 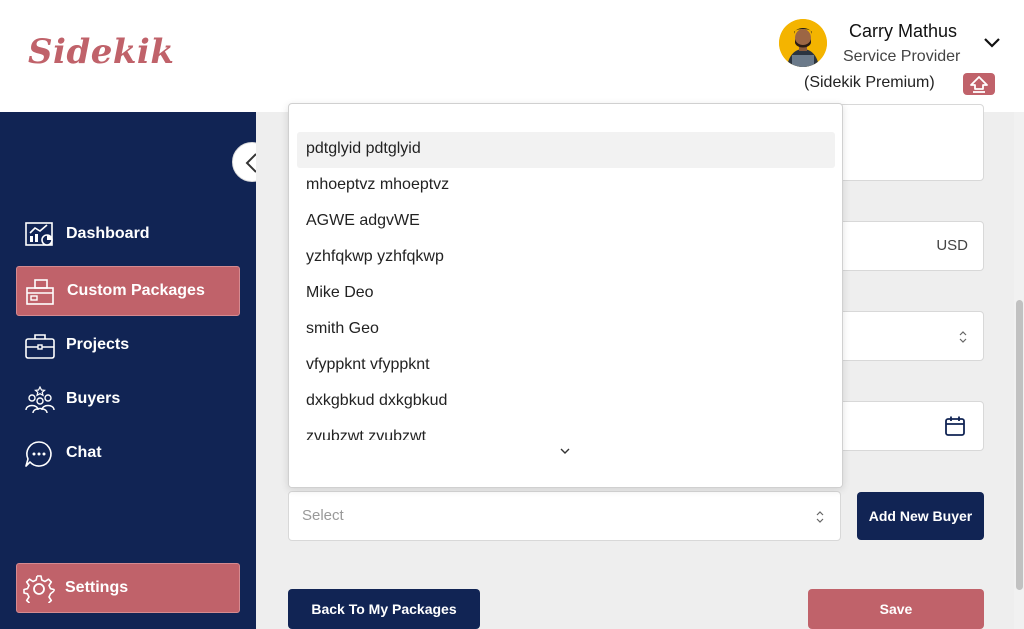 What do you see at coordinates (803, 43) in the screenshot?
I see `user-avatar` at bounding box center [803, 43].